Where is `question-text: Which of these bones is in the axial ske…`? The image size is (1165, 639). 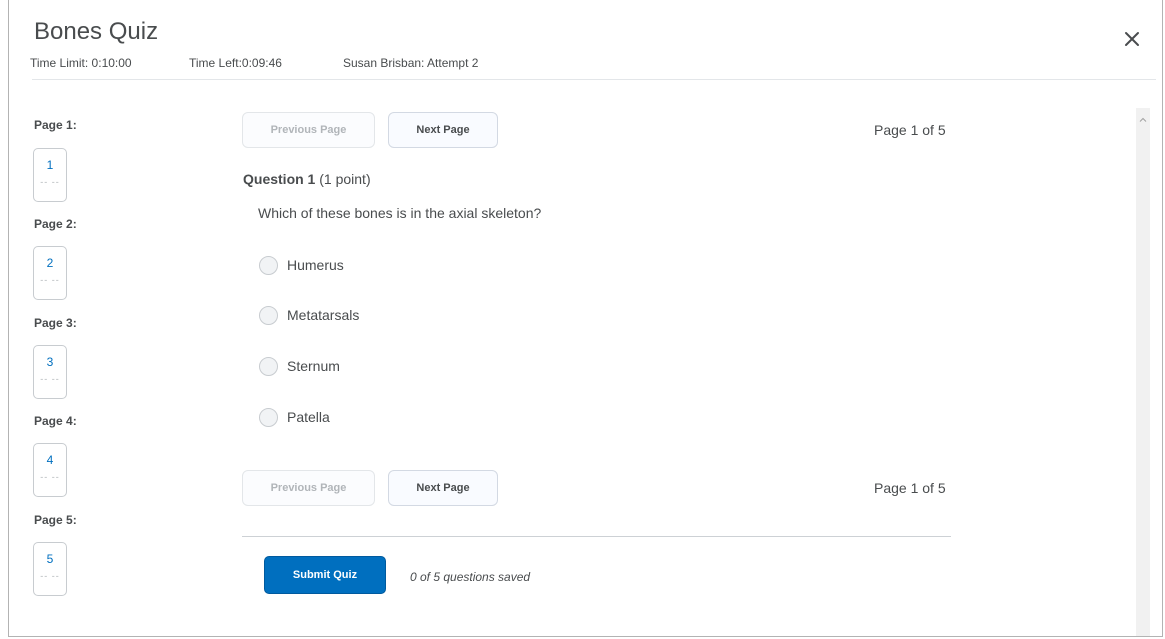
question-text: Which of these bones is in the axial ske… is located at coordinates (400, 213).